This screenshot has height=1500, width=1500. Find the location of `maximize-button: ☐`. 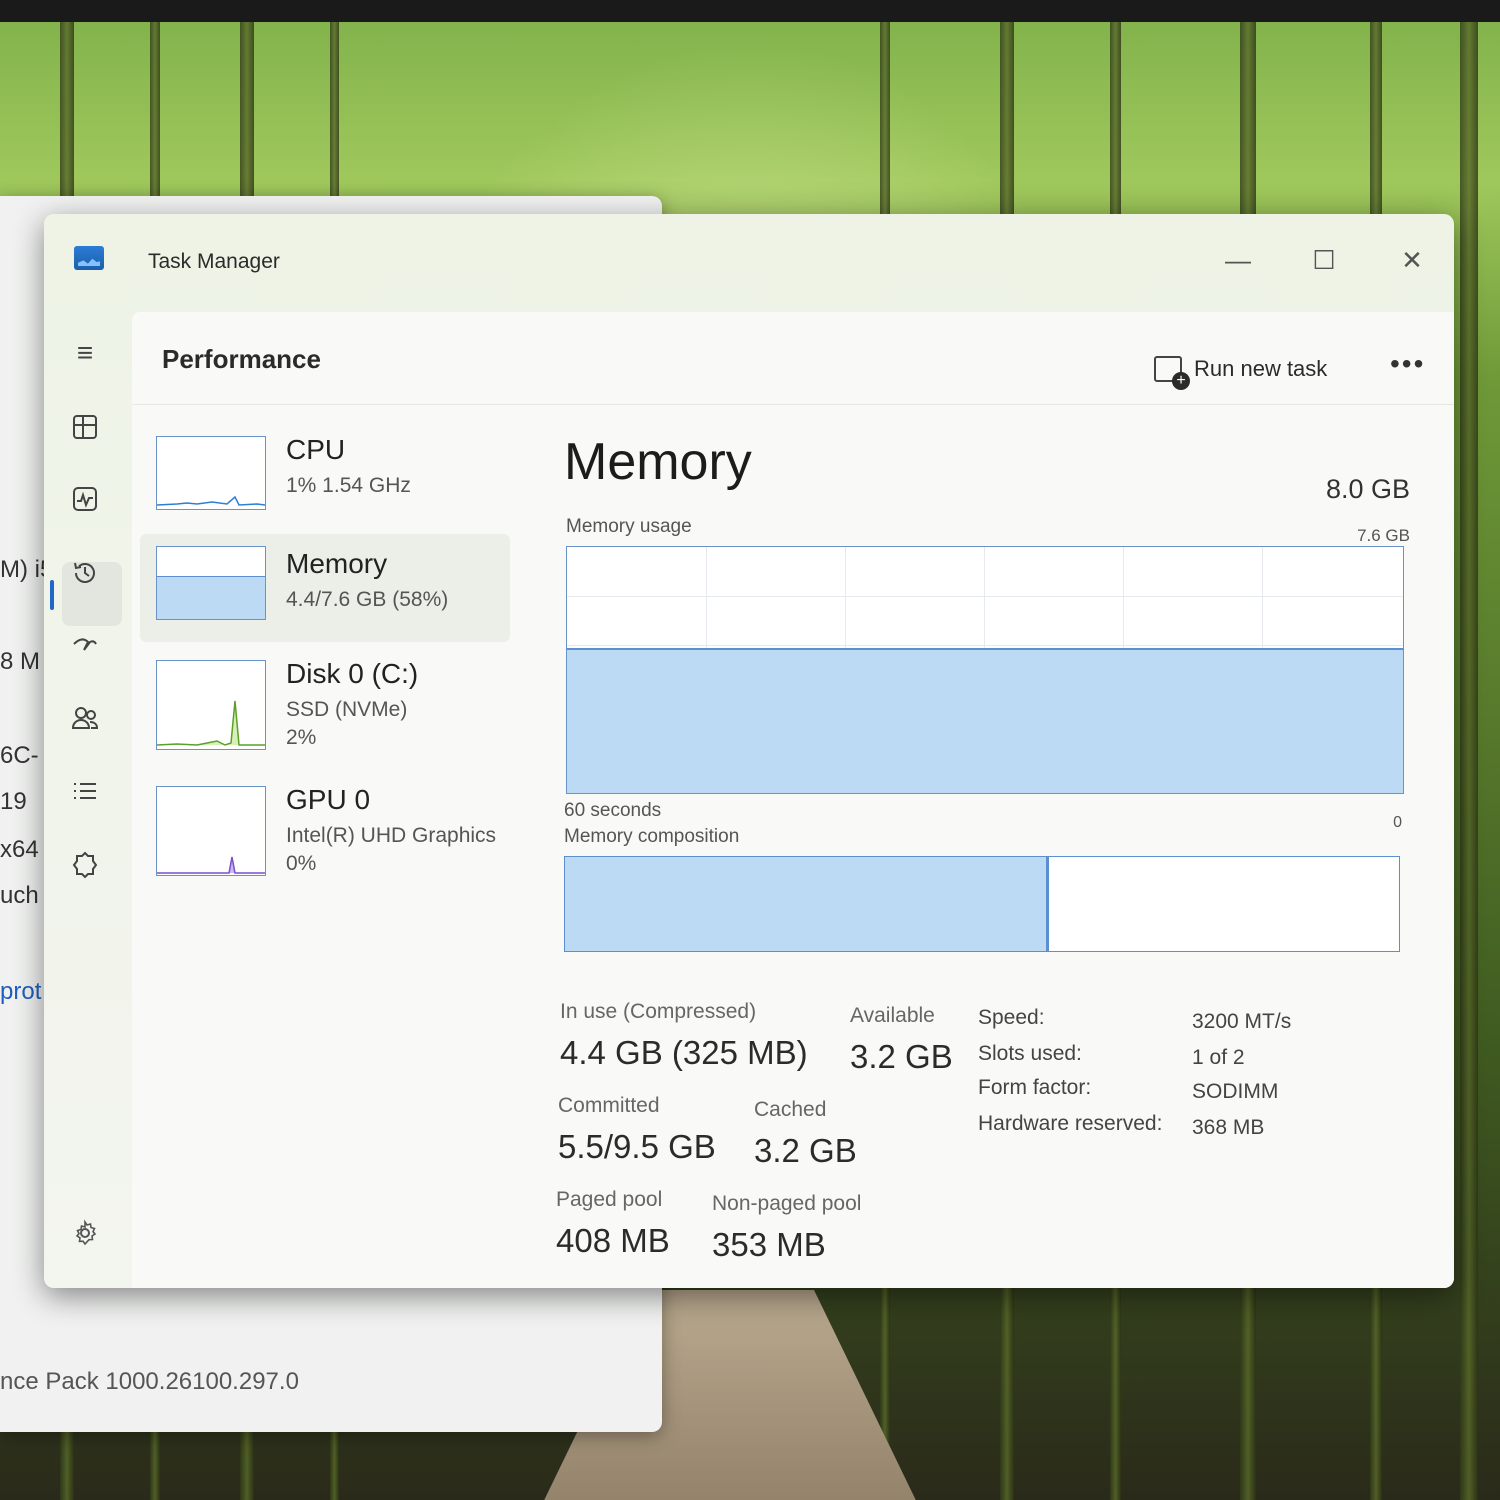

maximize-button: ☐ is located at coordinates (1324, 260).